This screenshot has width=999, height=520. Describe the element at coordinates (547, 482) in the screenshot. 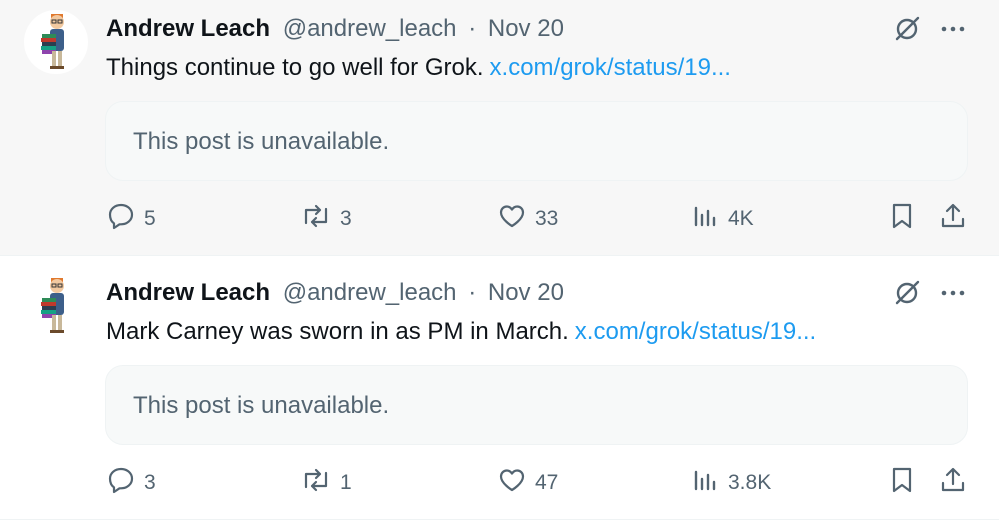

I see `like-count: 47` at that location.